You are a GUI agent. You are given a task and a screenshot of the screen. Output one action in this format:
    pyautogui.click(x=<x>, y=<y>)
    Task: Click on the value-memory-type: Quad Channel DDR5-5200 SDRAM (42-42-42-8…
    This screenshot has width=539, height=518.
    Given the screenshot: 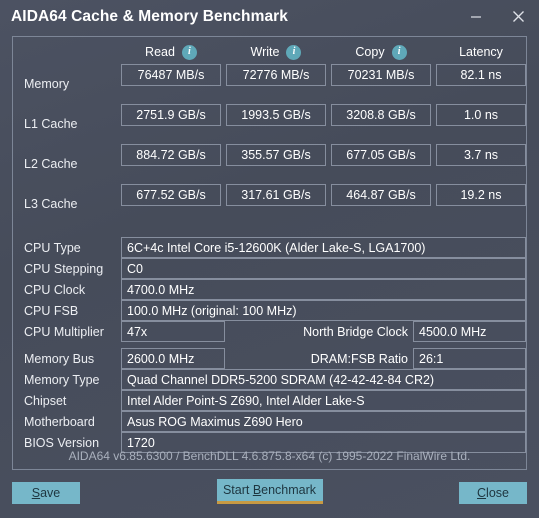 What is the action you would take?
    pyautogui.click(x=323, y=379)
    